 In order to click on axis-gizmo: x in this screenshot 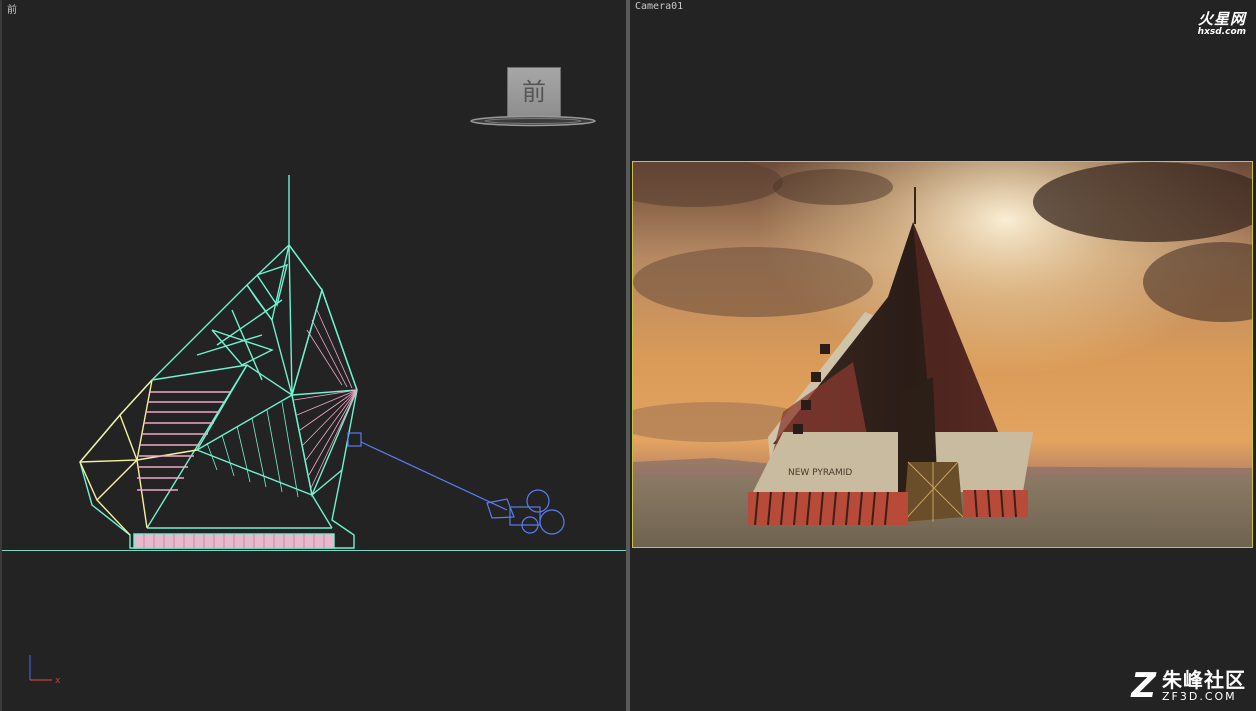, I will do `click(45, 670)`.